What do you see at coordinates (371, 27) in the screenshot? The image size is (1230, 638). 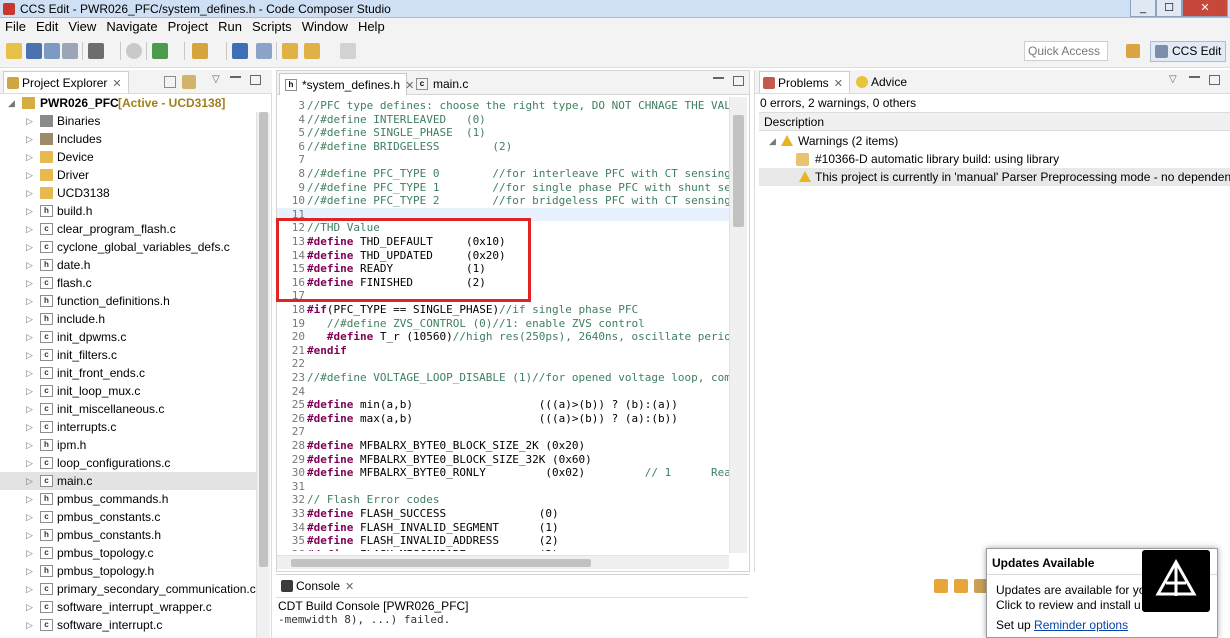 I see `menu-help: Help` at bounding box center [371, 27].